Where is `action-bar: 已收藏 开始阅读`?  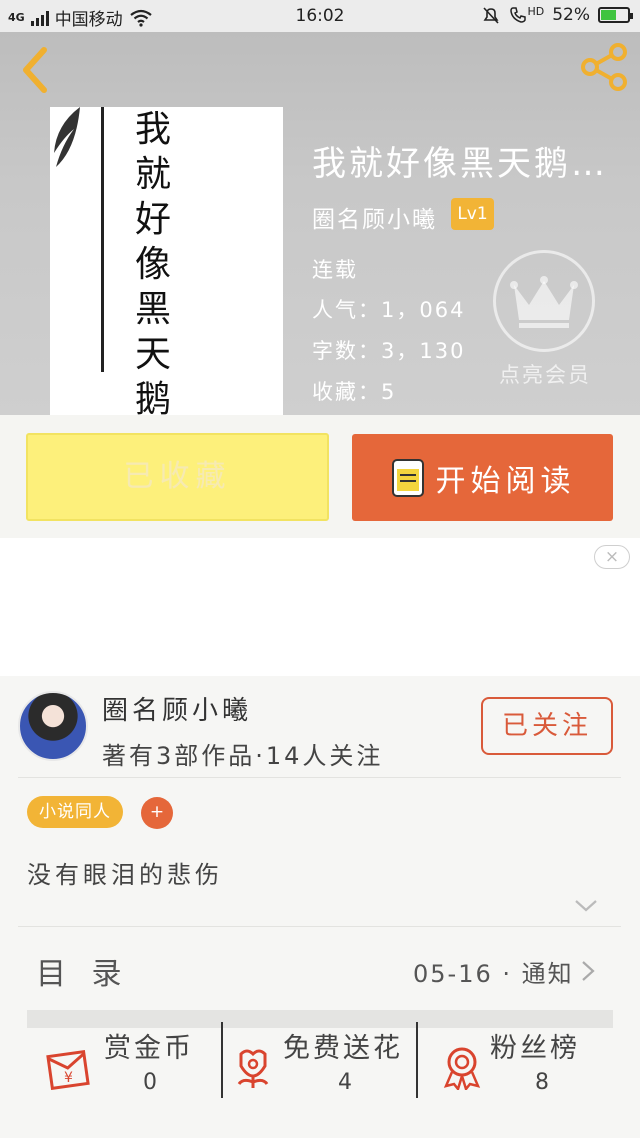
action-bar: 已收藏 开始阅读 is located at coordinates (320, 476).